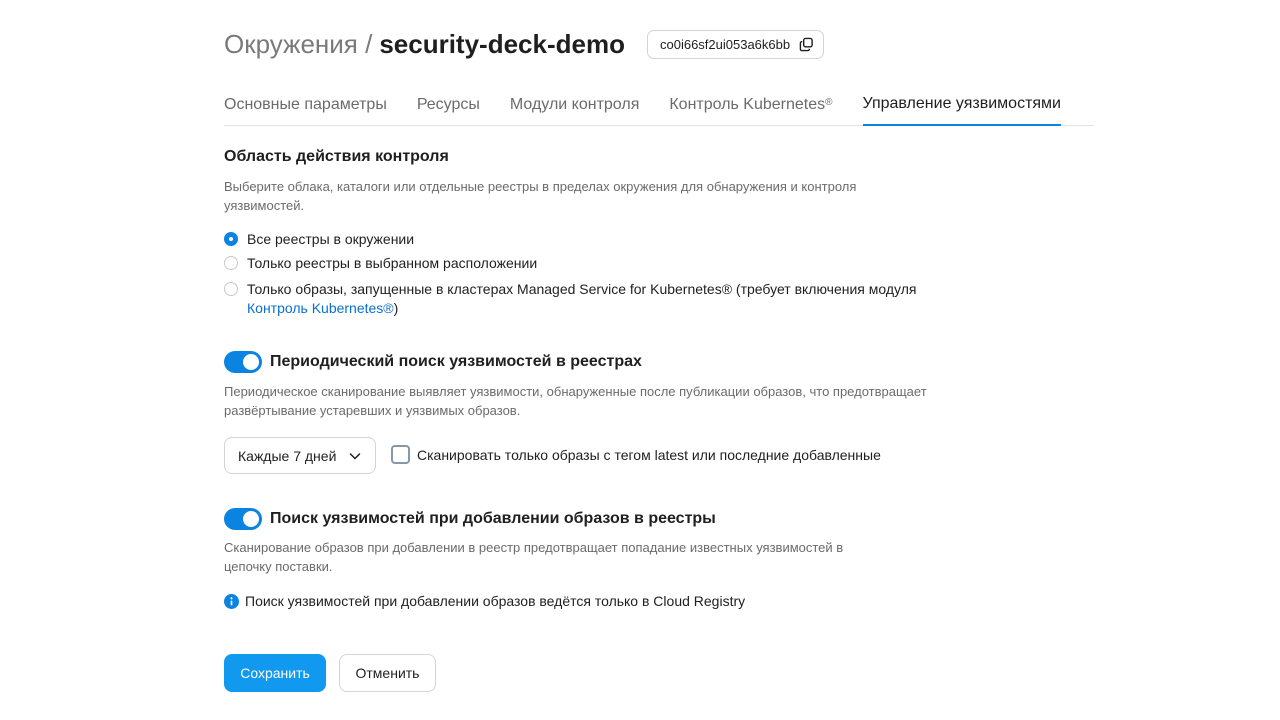 The width and height of the screenshot is (1280, 720). I want to click on radio-selected-location: Только реестры в выбранном расположении, so click(380, 263).